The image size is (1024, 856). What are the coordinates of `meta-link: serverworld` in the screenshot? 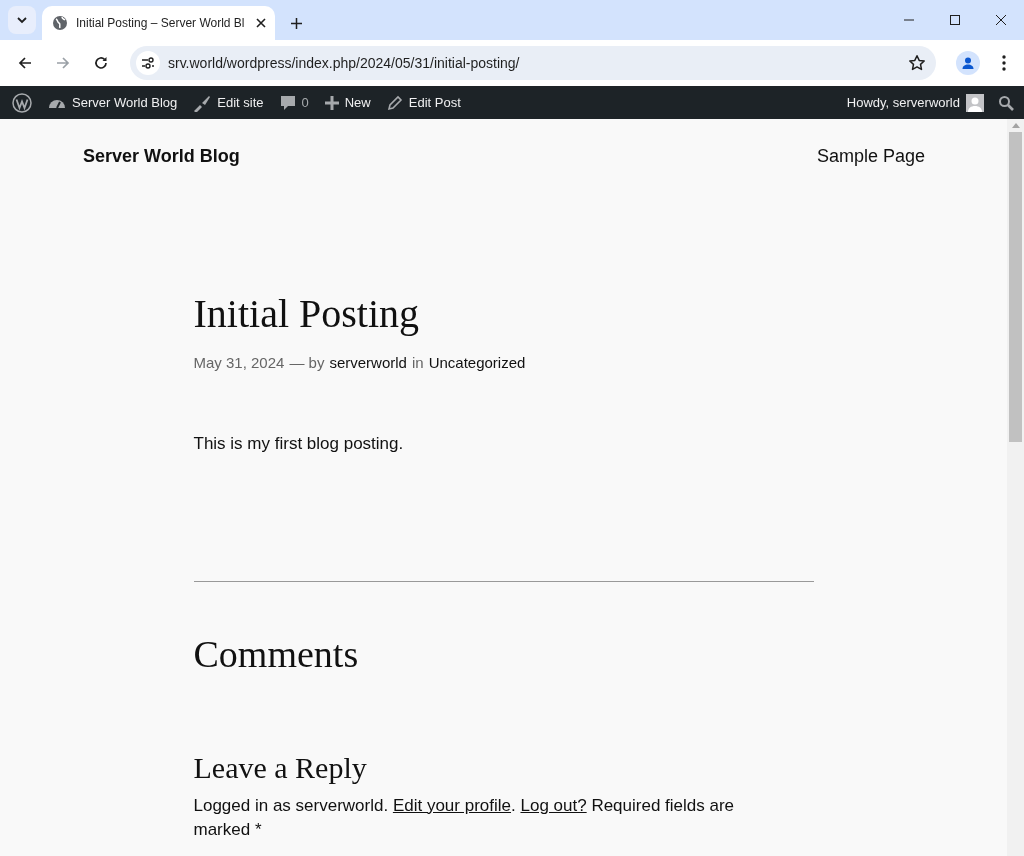 It's located at (368, 363).